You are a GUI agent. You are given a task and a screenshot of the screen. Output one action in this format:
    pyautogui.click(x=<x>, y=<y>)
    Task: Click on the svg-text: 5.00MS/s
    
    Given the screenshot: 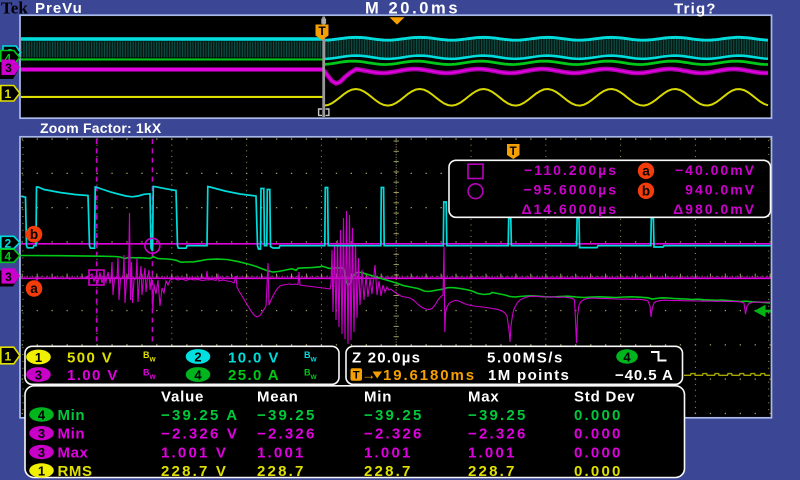 What is the action you would take?
    pyautogui.click(x=525, y=357)
    